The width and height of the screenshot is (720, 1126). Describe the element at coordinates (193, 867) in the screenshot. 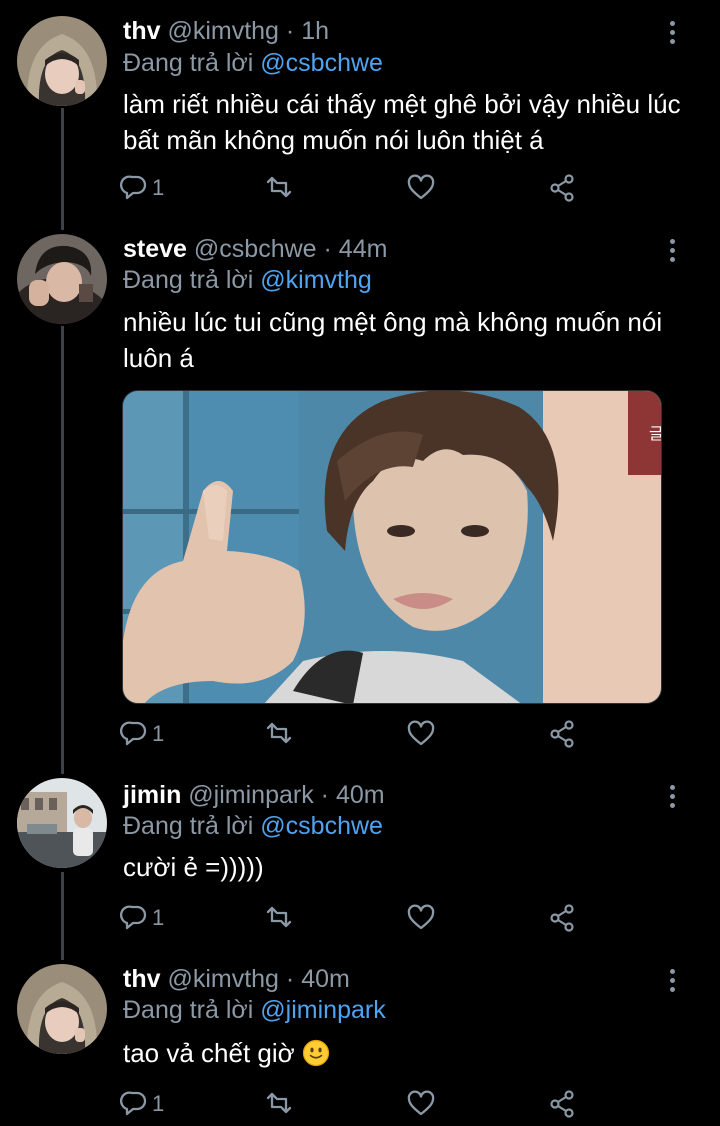

I see `tweet-text: cười ẻ =)))))` at that location.